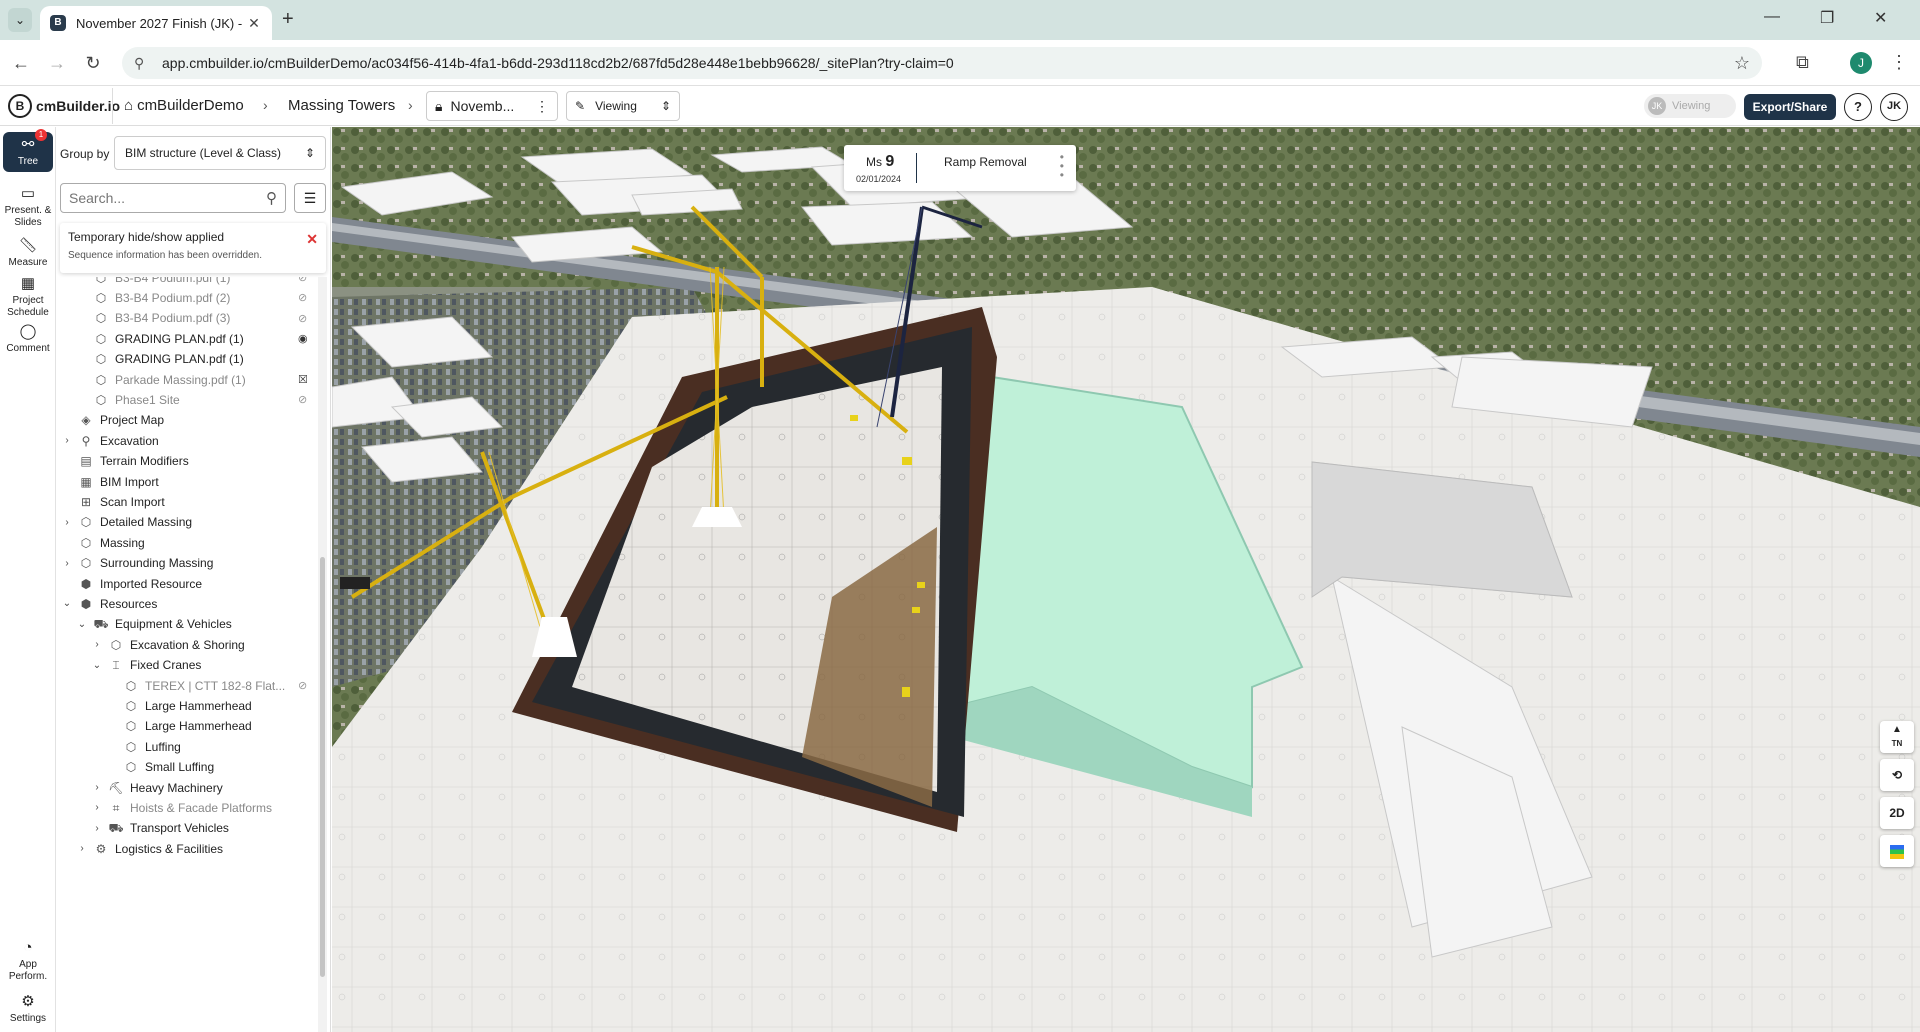  What do you see at coordinates (985, 162) in the screenshot?
I see `milestone-title: Ramp Removal` at bounding box center [985, 162].